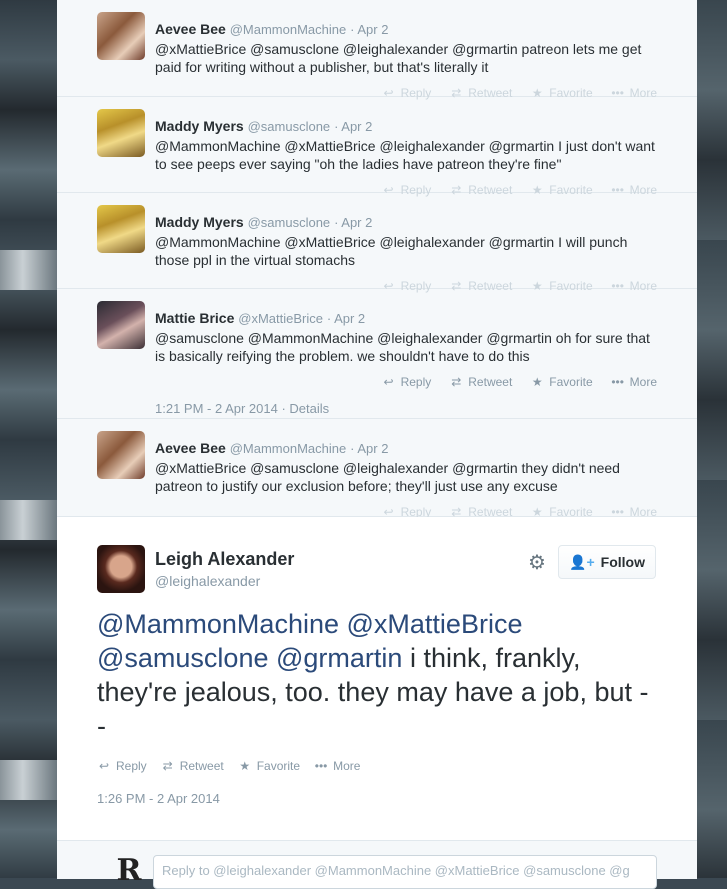 Image resolution: width=727 pixels, height=889 pixels. Describe the element at coordinates (406, 313) in the screenshot. I see `tweet-header: Mattie Brice @xMattieBrice · Apr 2` at that location.